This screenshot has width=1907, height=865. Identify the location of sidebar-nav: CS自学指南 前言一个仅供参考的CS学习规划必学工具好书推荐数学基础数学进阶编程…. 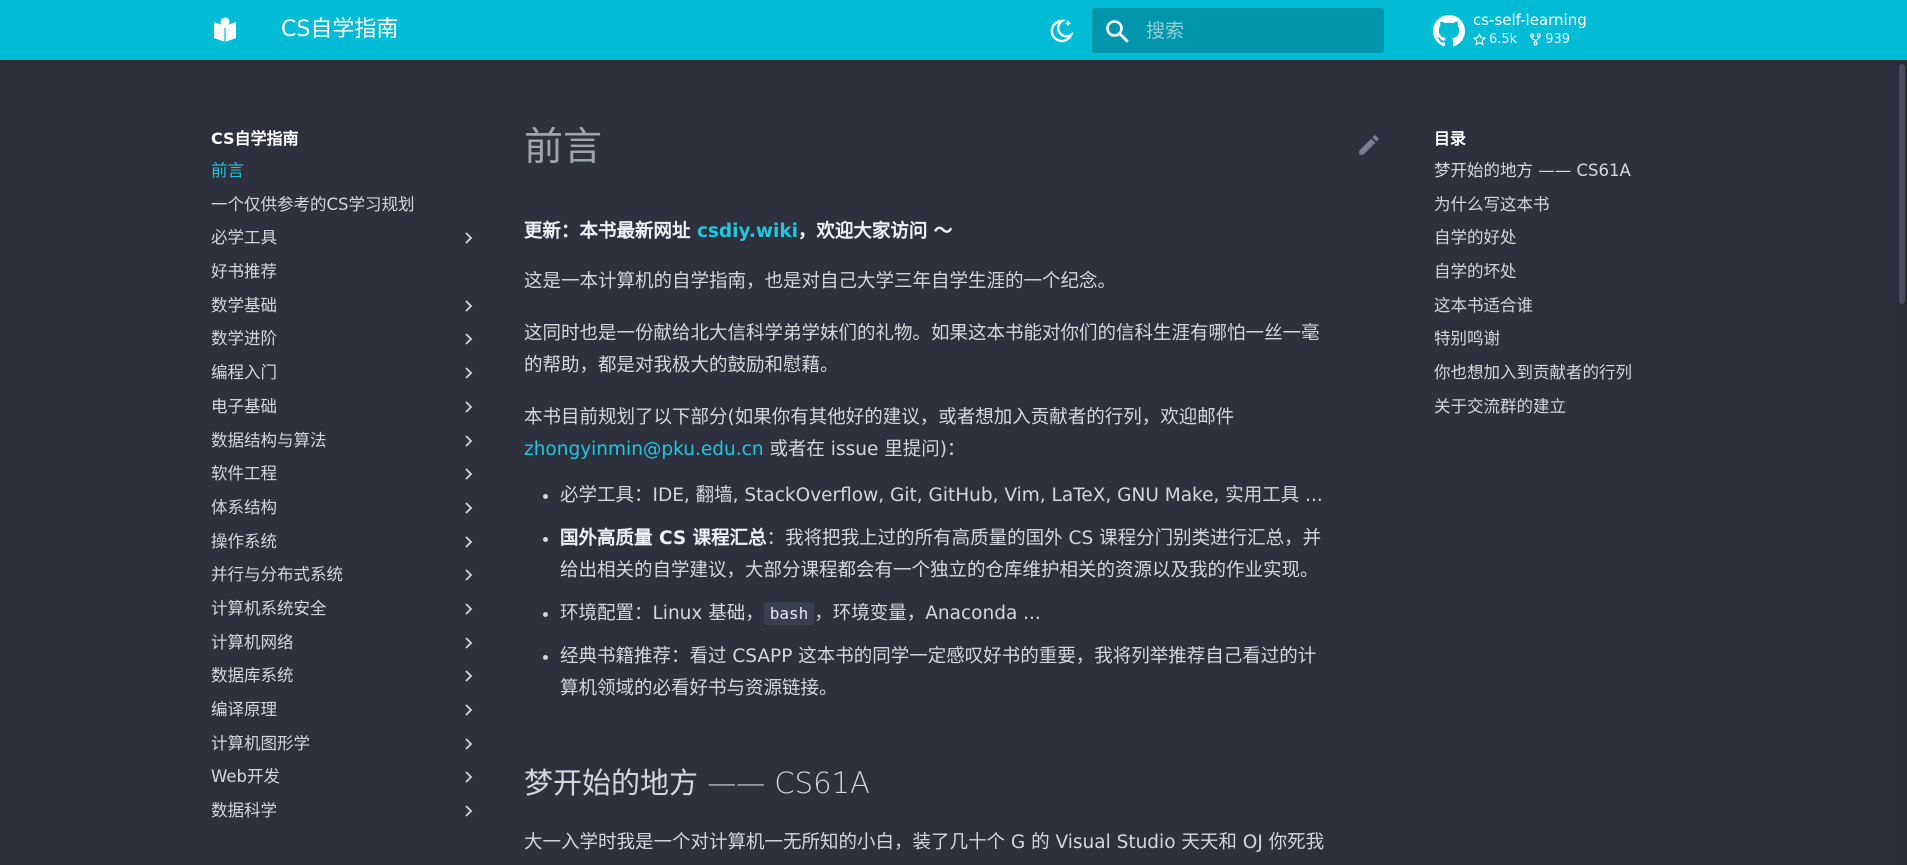
(343, 476).